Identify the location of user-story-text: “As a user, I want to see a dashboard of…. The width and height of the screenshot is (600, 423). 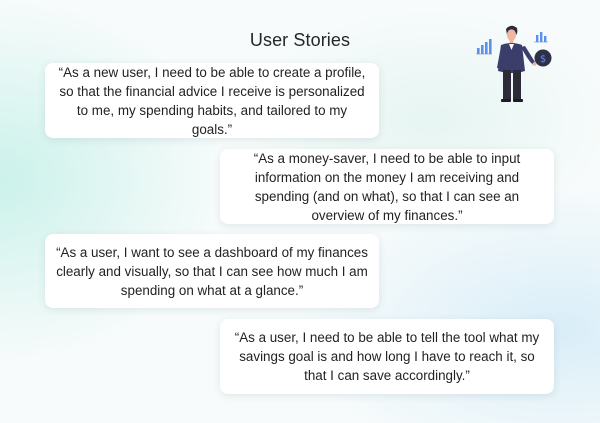
(212, 271).